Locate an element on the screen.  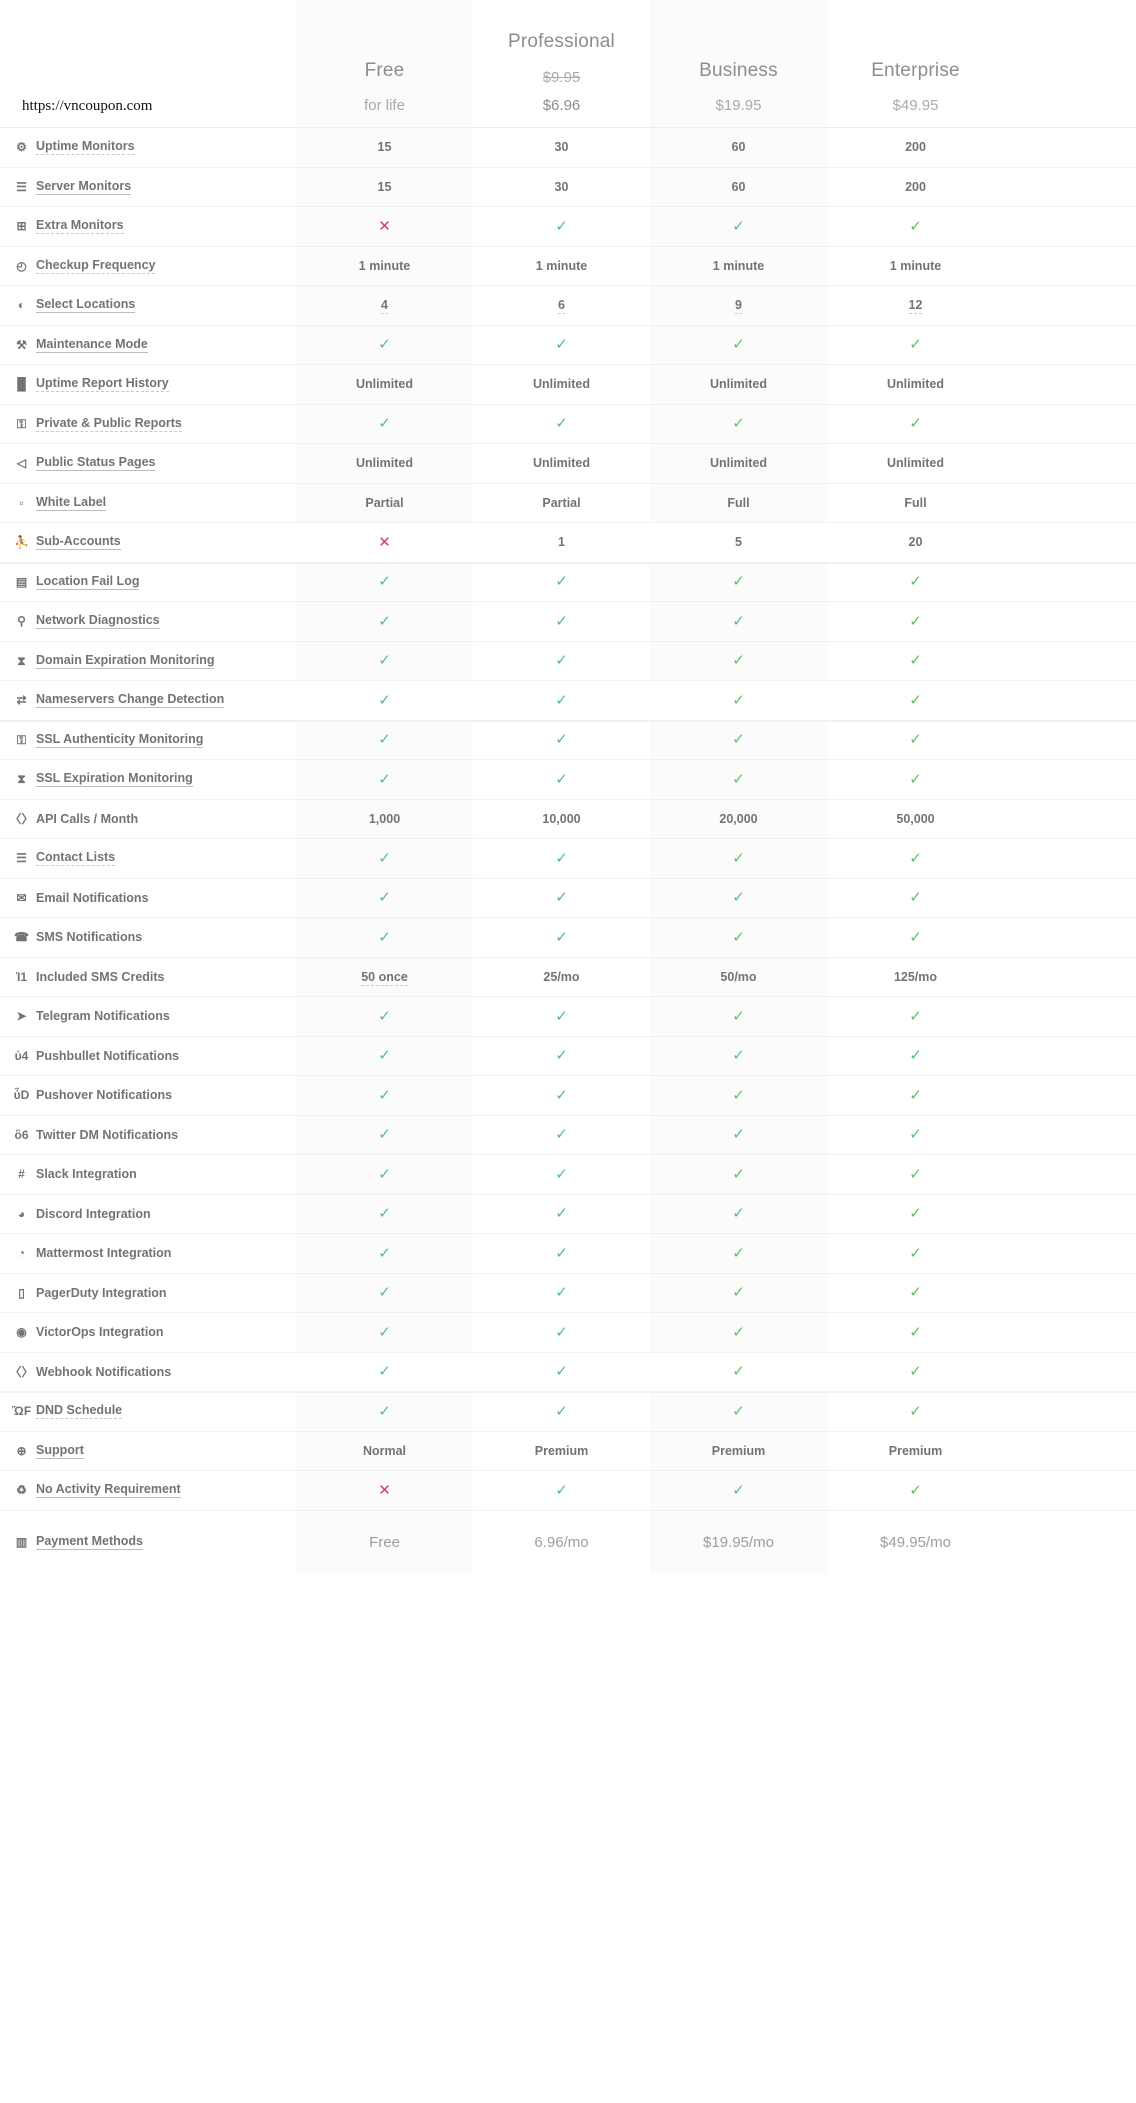
value-text: 9 is located at coordinates (738, 306).